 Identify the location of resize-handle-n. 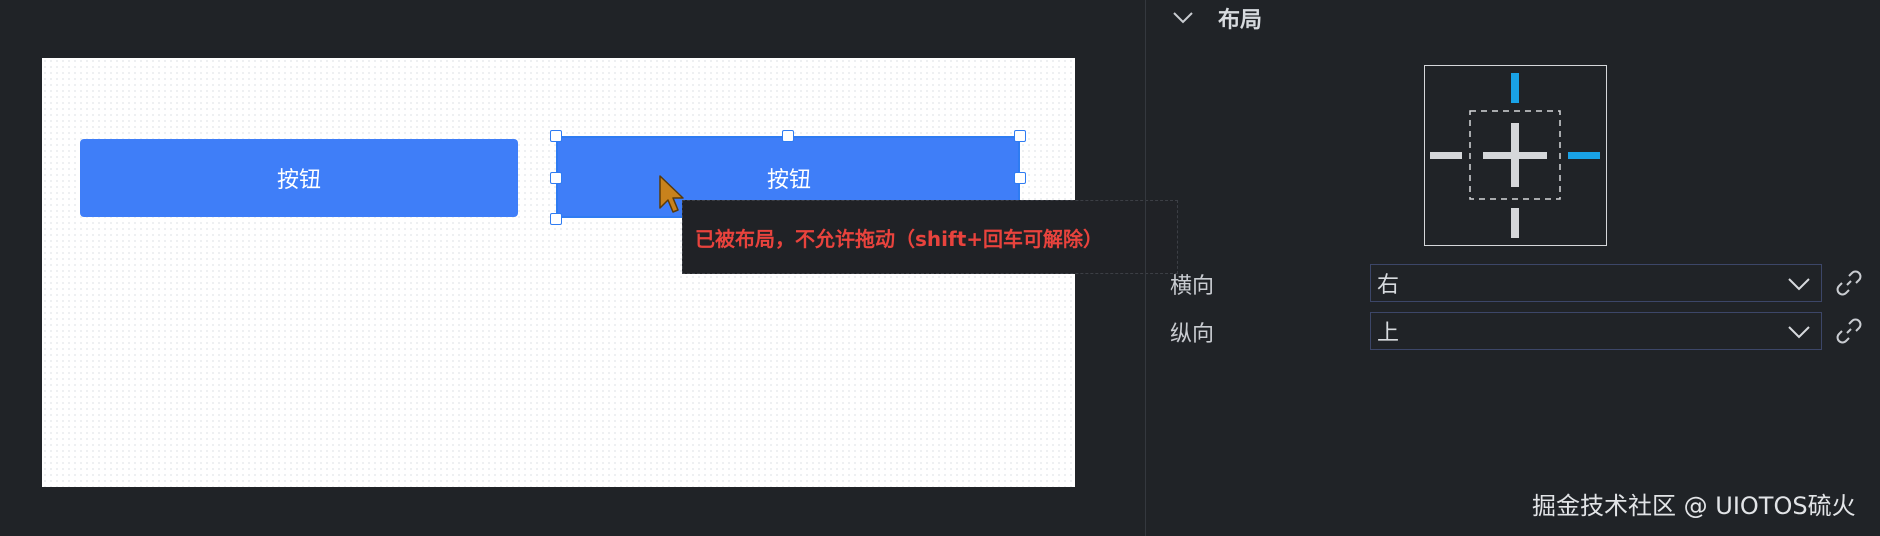
(788, 136).